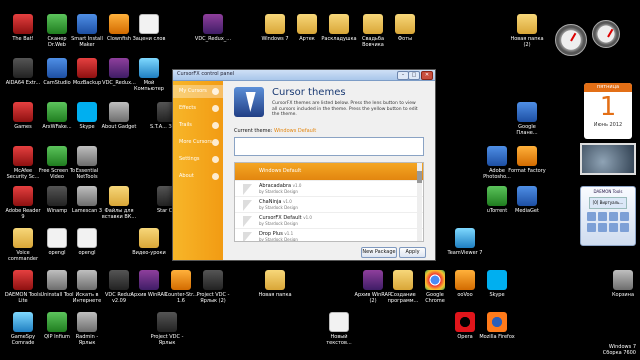 The width and height of the screenshot is (640, 360). I want to click on desktop-icon-label: Новая папка (2), so click(527, 42).